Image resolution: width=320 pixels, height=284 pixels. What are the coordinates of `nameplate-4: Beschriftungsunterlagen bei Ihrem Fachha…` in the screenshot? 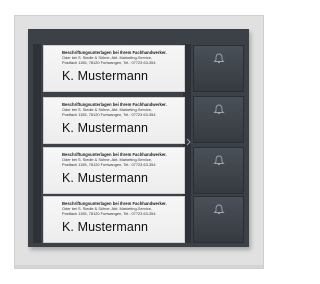 It's located at (114, 219).